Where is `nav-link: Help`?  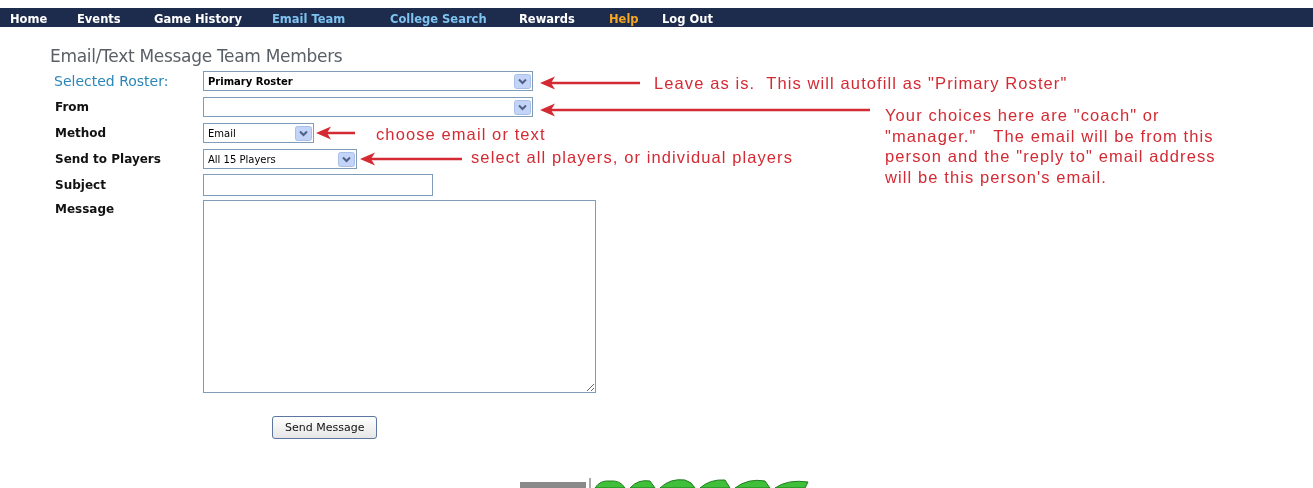
nav-link: Help is located at coordinates (624, 19).